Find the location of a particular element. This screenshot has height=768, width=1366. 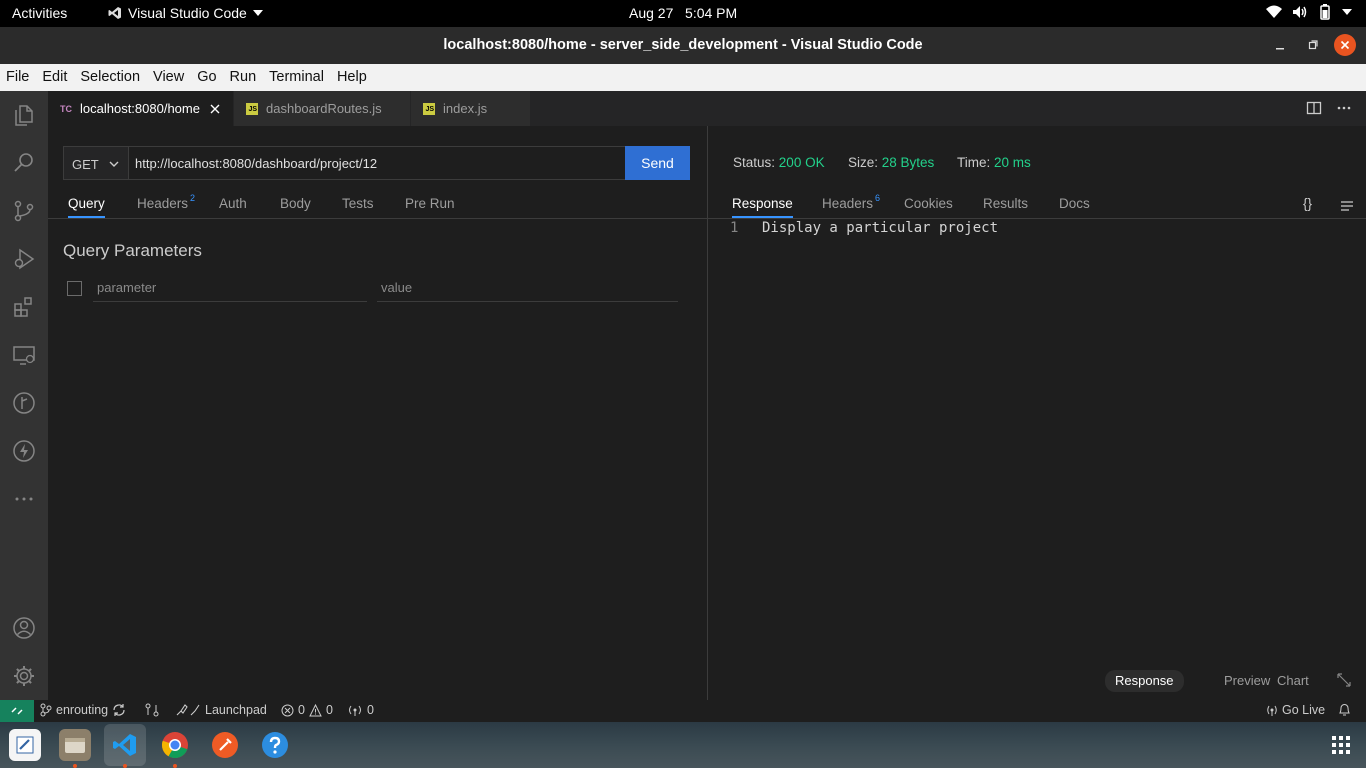

menu-terminal: Terminal is located at coordinates (297, 77).